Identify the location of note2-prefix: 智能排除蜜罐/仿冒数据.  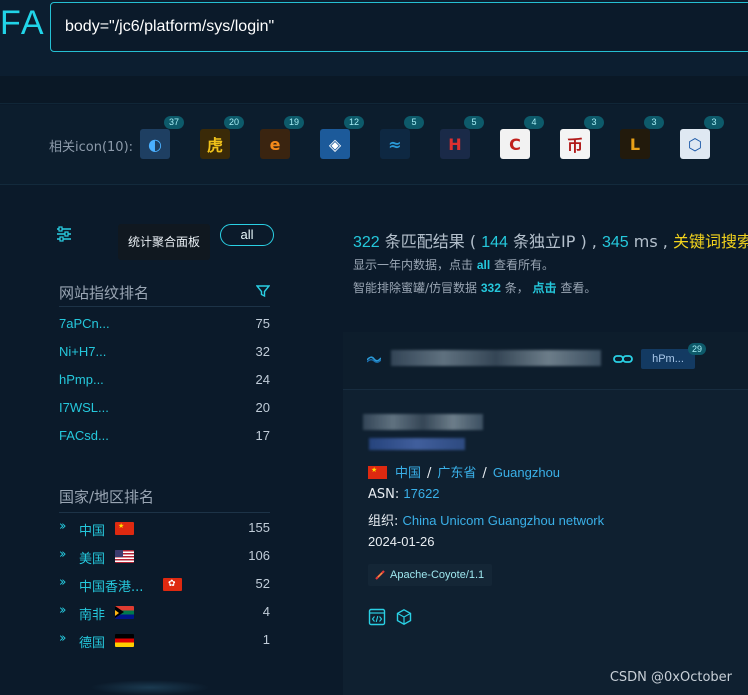
(417, 288).